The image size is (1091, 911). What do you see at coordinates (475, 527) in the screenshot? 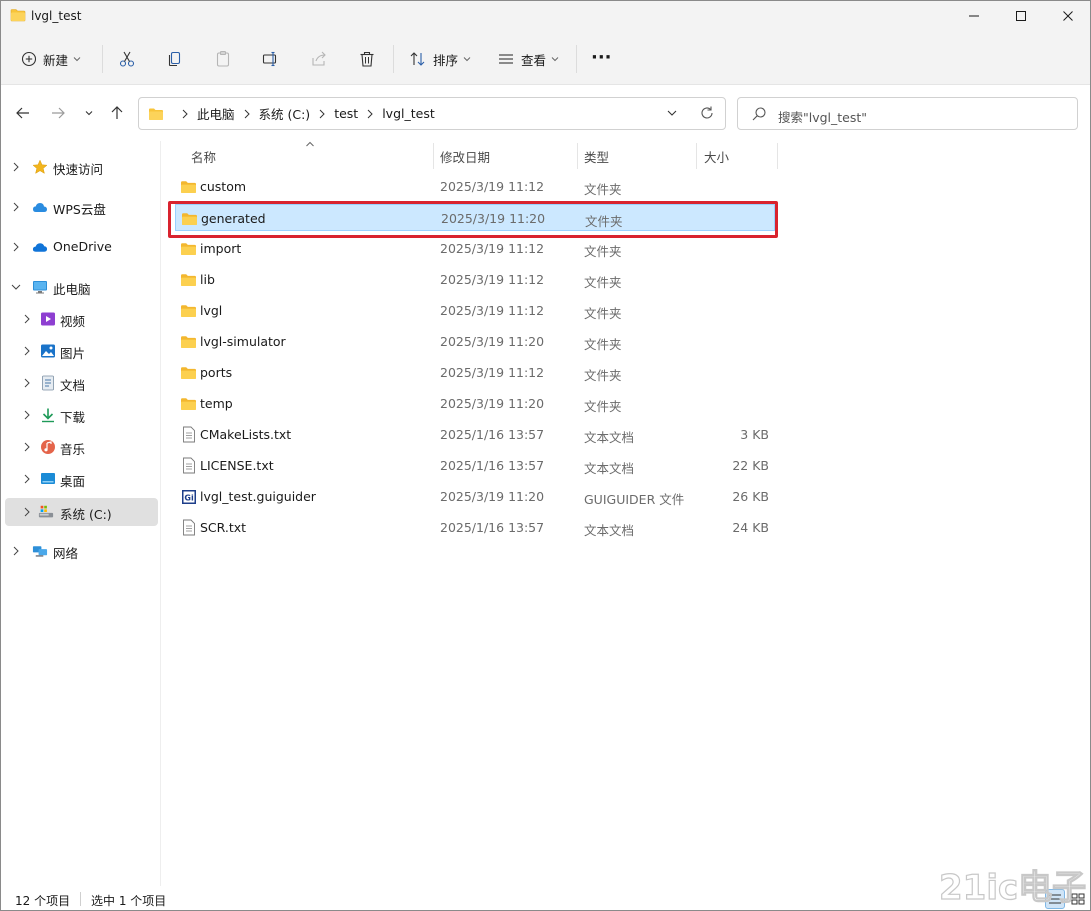
I see `file-row: SCR.txt 2025/1/16 13:57 文本文档 24 KB` at bounding box center [475, 527].